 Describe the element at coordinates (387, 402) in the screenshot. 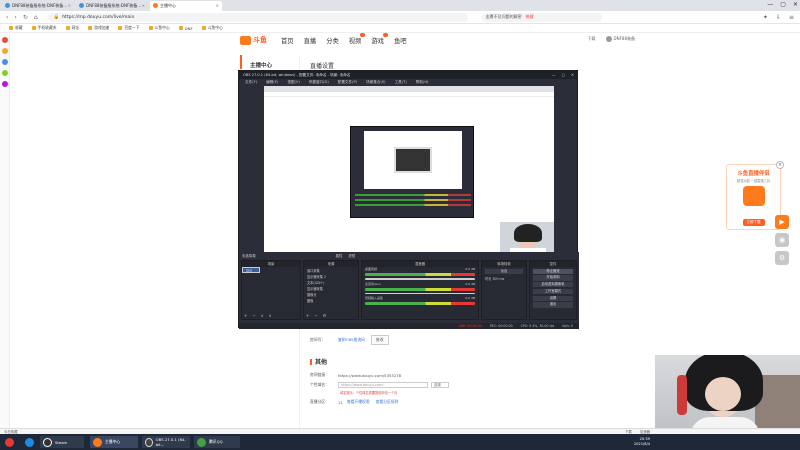

I see `zone-rules-link: 查看分区规则` at that location.